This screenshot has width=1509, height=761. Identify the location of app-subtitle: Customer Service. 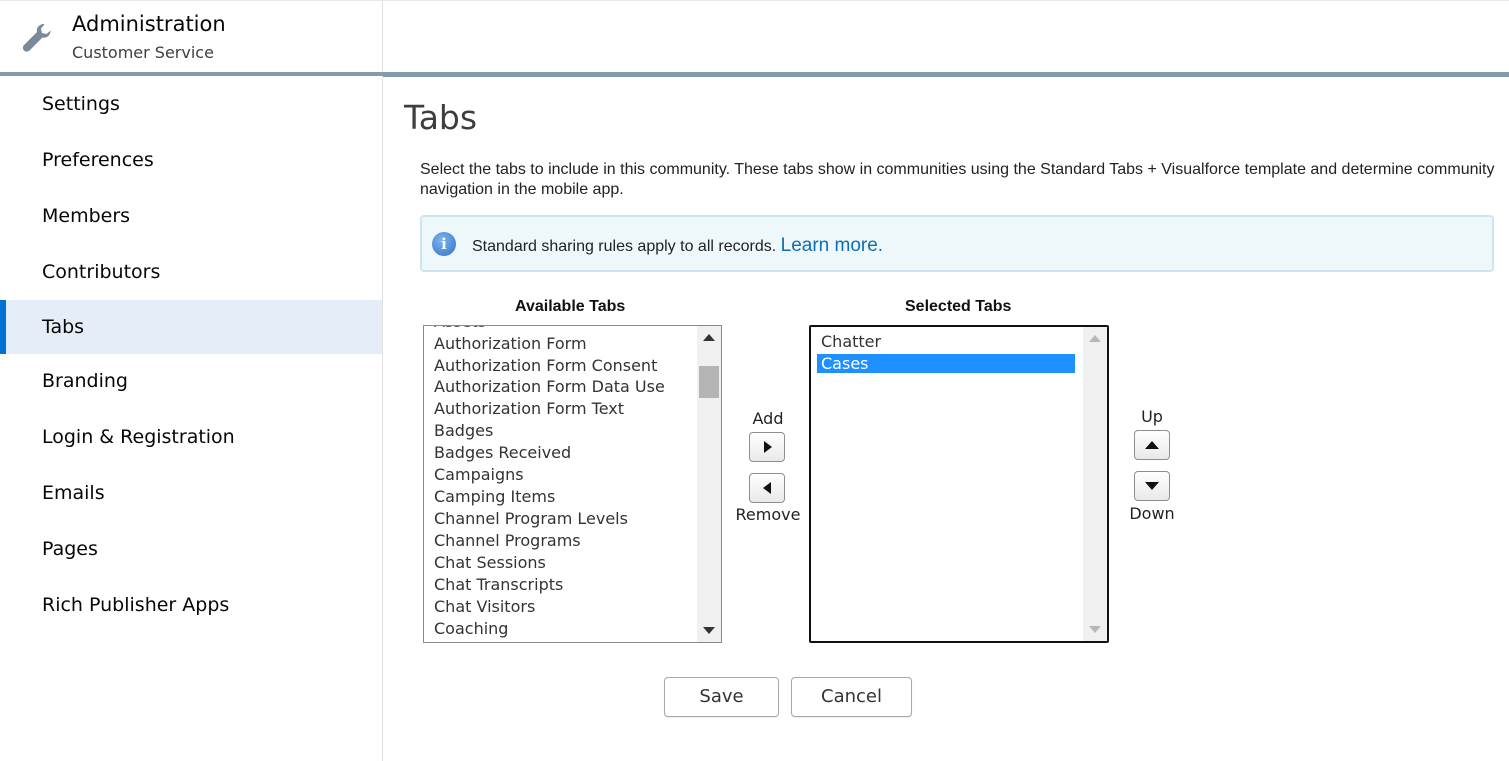
(143, 52).